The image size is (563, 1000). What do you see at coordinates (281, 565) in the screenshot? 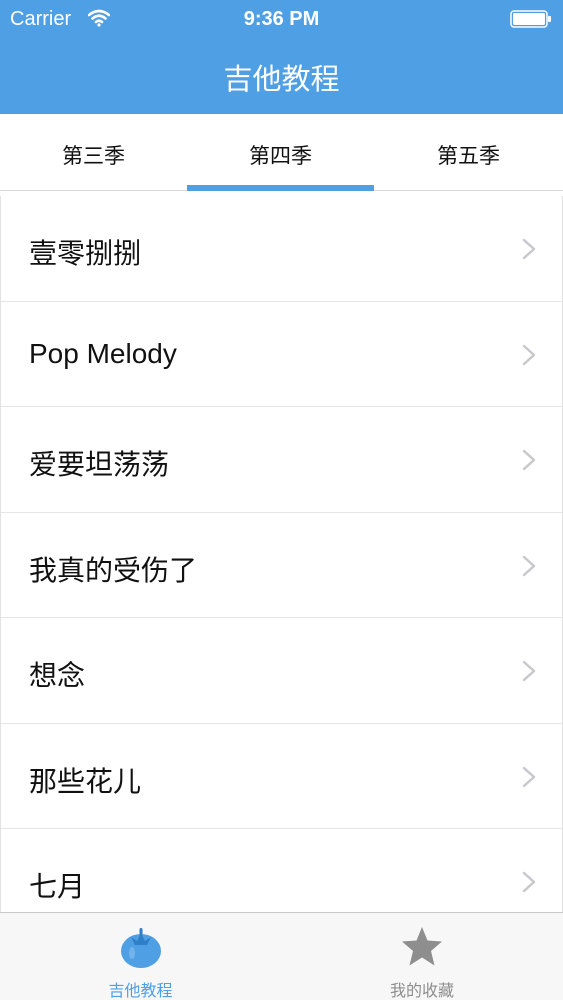
I see `list-item: 我真的受伤了` at bounding box center [281, 565].